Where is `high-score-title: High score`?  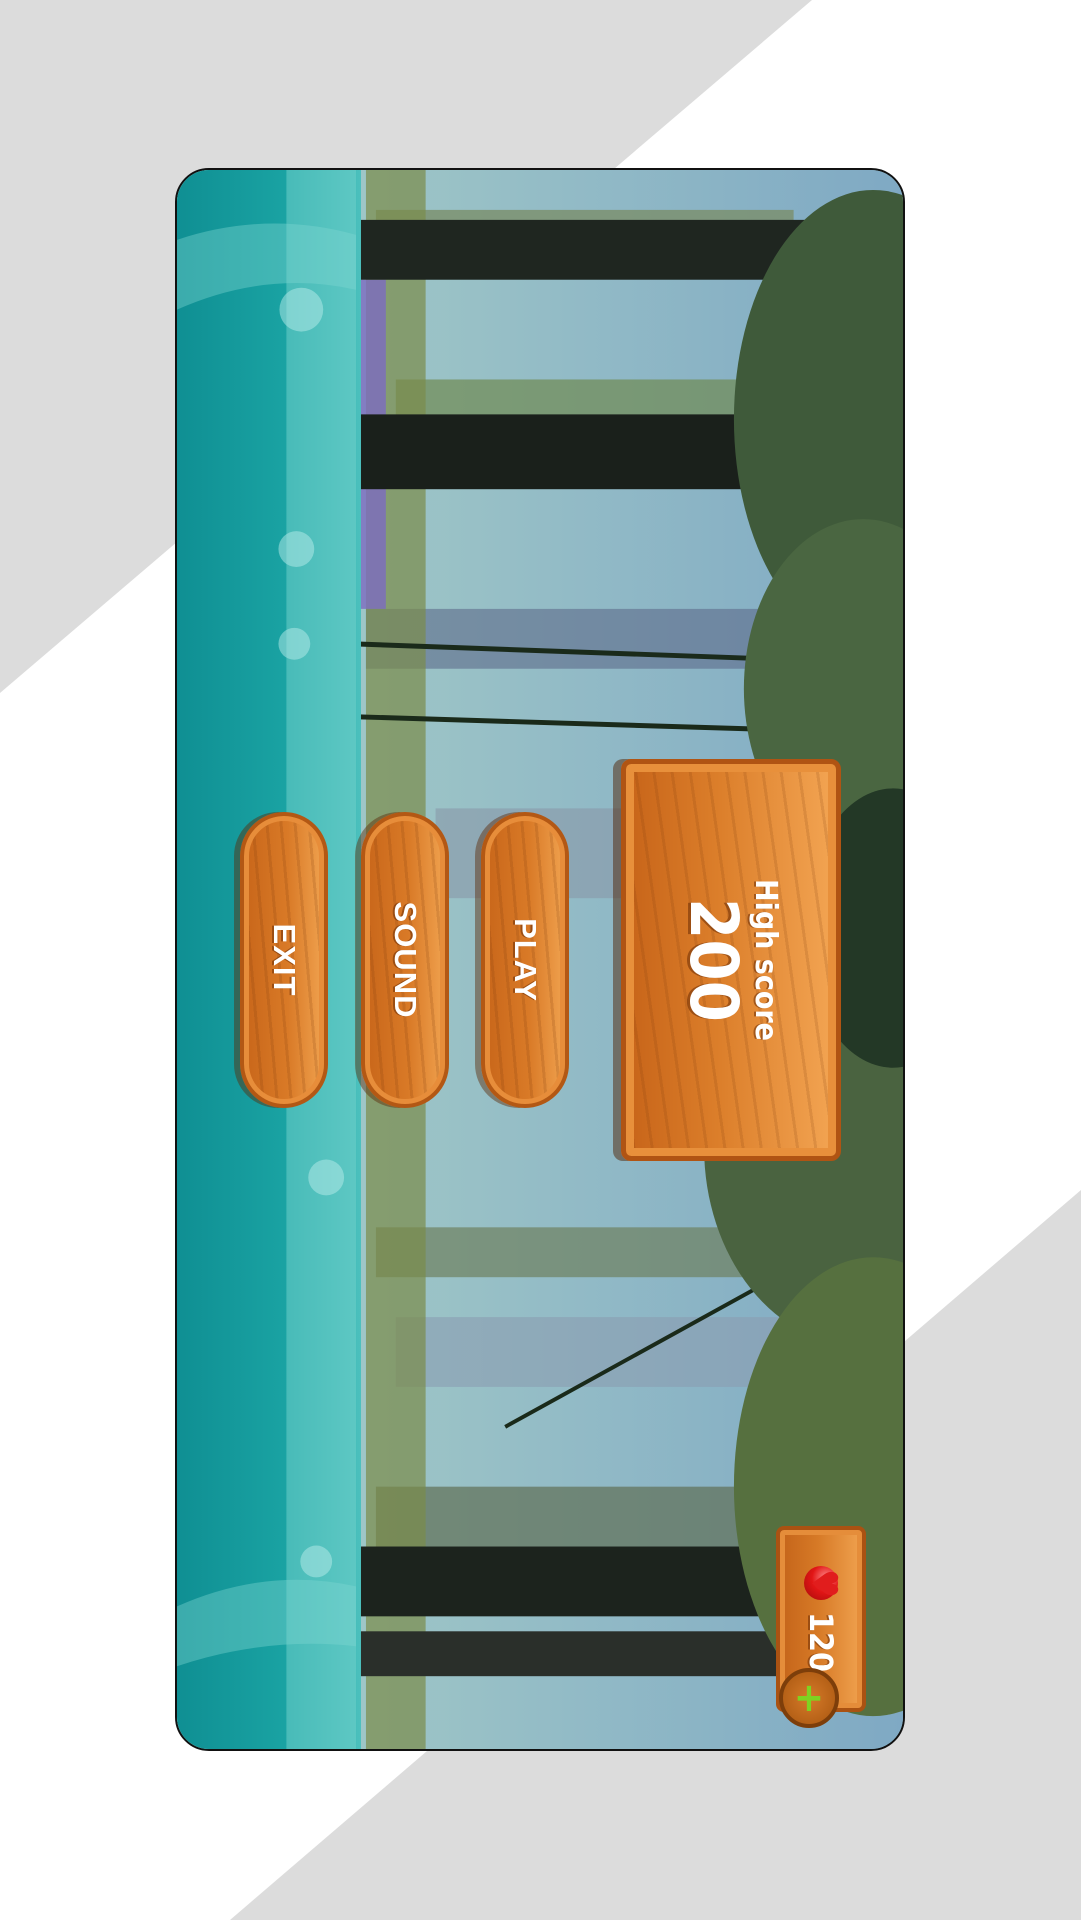
high-score-title: High score is located at coordinates (766, 960).